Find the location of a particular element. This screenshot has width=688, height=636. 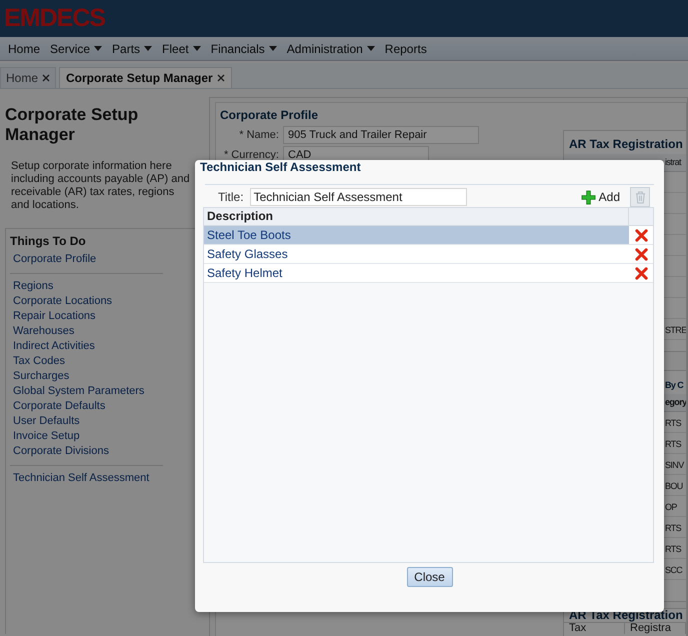

page-description: Setup corporate information here including accounts payable (AP) and receivable (AR) tax rates, regions and locations. is located at coordinates (101, 186).